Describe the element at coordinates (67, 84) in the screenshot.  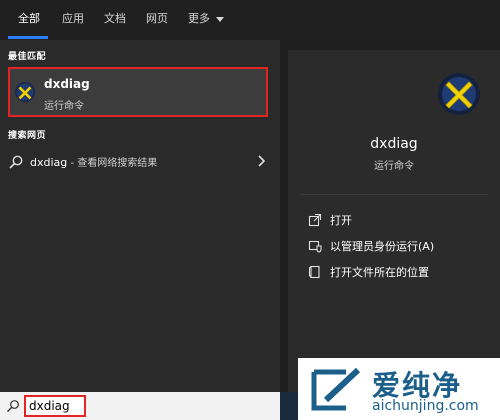
I see `best-match-title: dxdiag` at that location.